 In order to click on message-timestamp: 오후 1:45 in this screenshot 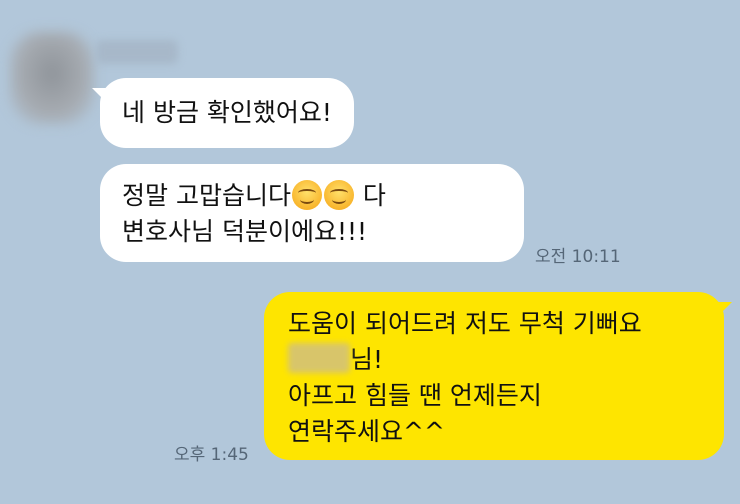, I will do `click(211, 455)`.